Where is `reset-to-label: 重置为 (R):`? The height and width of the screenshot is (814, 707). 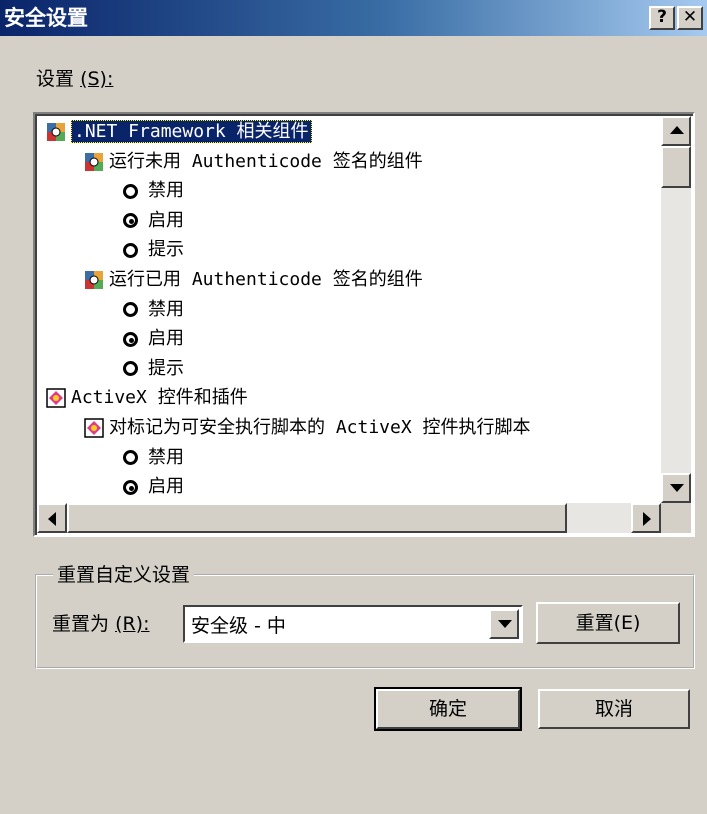 reset-to-label: 重置为 (R): is located at coordinates (101, 622).